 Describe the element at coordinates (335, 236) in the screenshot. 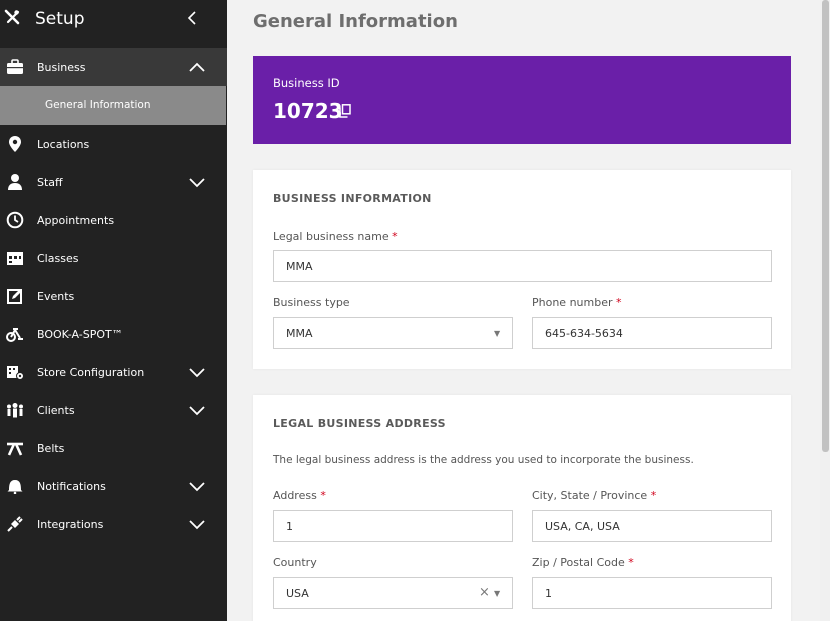

I see `legal-name-label: Legal business name *` at that location.